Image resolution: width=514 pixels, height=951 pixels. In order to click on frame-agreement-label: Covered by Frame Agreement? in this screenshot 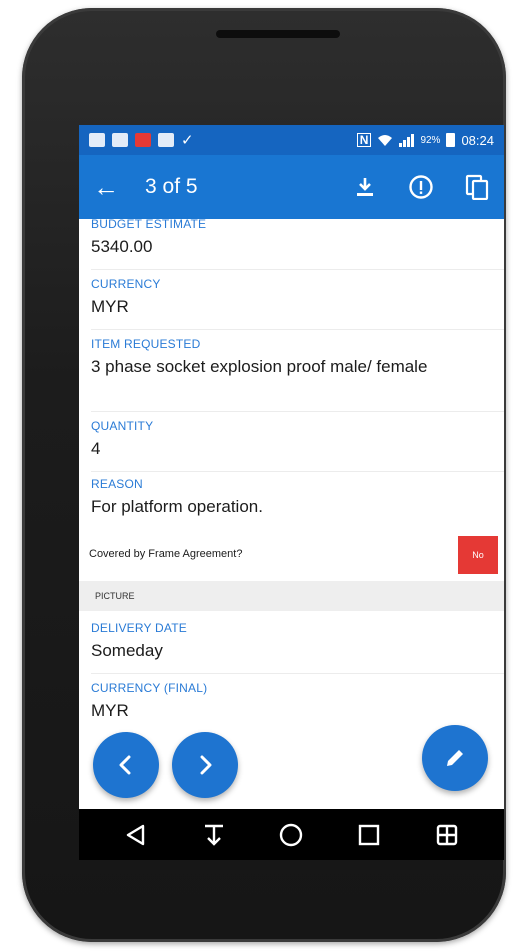, I will do `click(166, 554)`.